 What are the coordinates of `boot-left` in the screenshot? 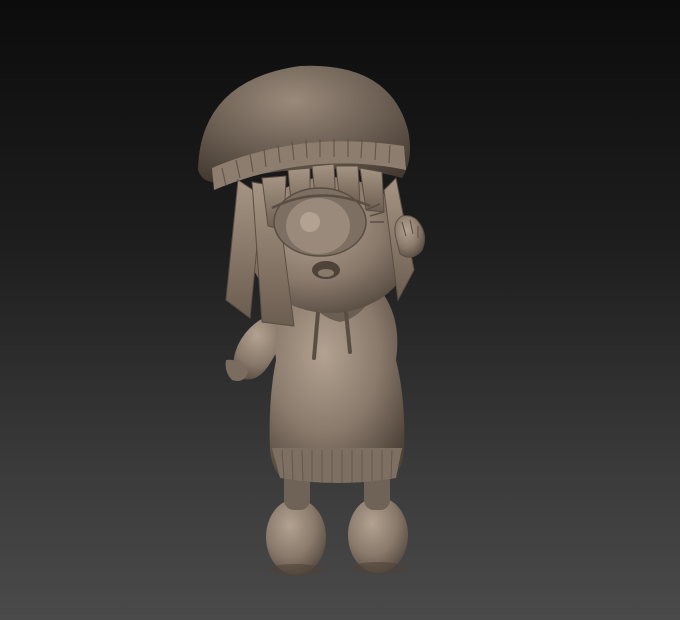 It's located at (296, 537).